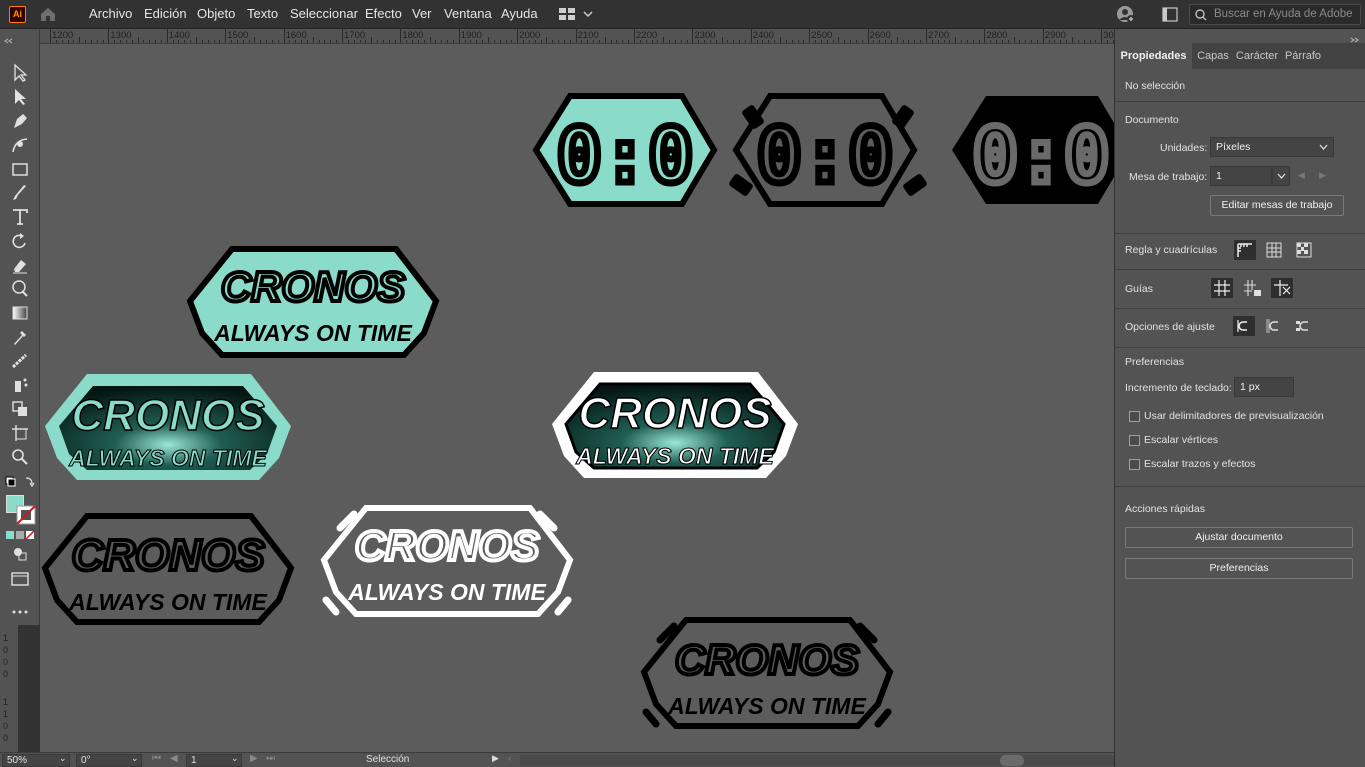 This screenshot has width=1365, height=767. I want to click on menu-edicion: Edición, so click(165, 13).